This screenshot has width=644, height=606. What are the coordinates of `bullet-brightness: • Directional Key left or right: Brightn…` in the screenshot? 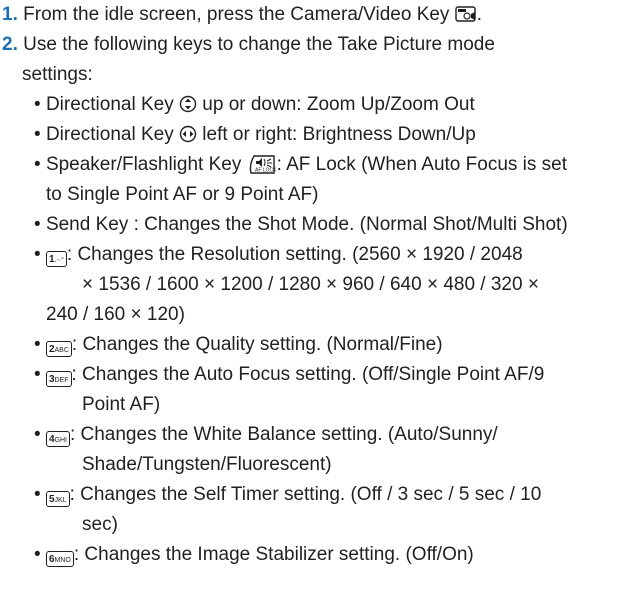 It's located at (255, 135).